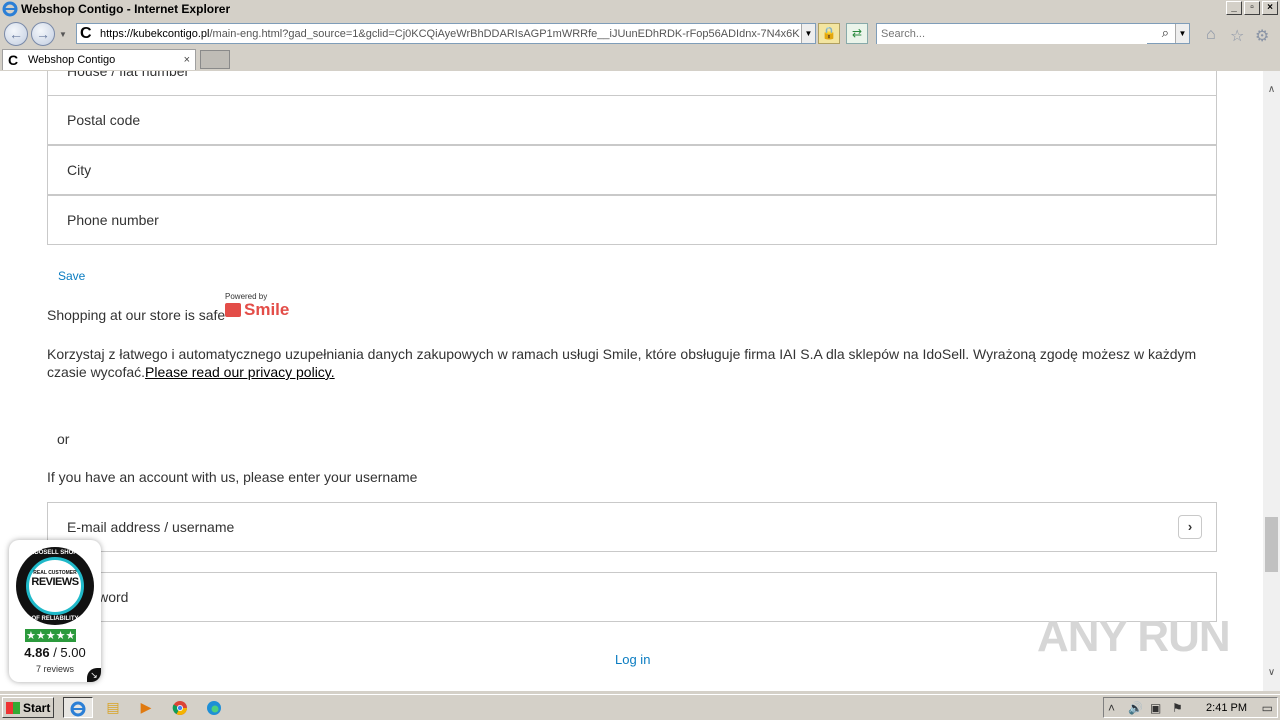  Describe the element at coordinates (808, 33) in the screenshot. I see `address-dropdown-icon: ▼` at that location.